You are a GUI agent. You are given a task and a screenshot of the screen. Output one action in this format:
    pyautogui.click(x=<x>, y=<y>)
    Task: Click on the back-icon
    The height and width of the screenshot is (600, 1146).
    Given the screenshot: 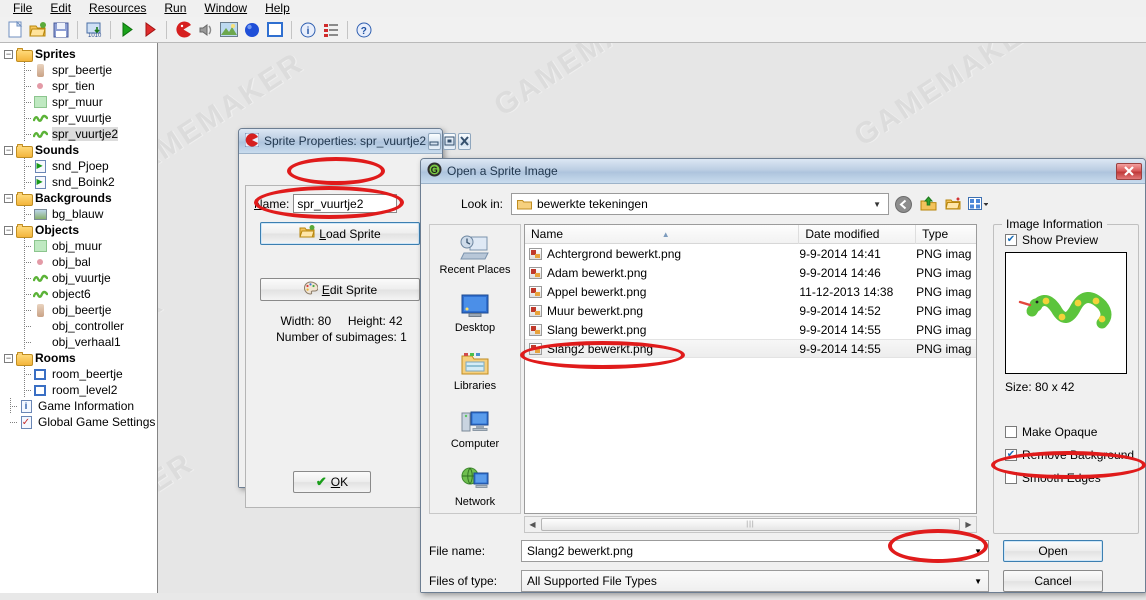 What is the action you would take?
    pyautogui.click(x=903, y=204)
    